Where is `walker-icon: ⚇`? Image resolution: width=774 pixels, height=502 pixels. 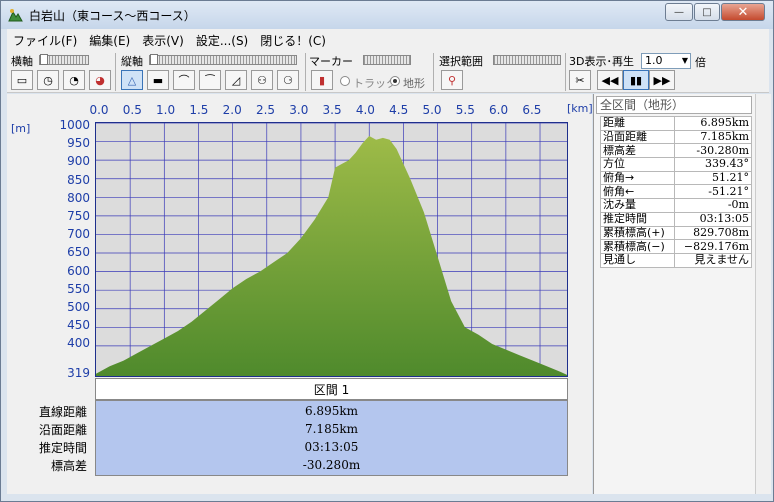 walker-icon: ⚇ is located at coordinates (262, 80).